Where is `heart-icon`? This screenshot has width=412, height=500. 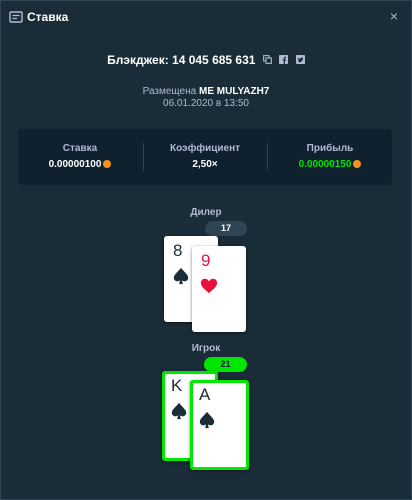
heart-icon is located at coordinates (209, 286).